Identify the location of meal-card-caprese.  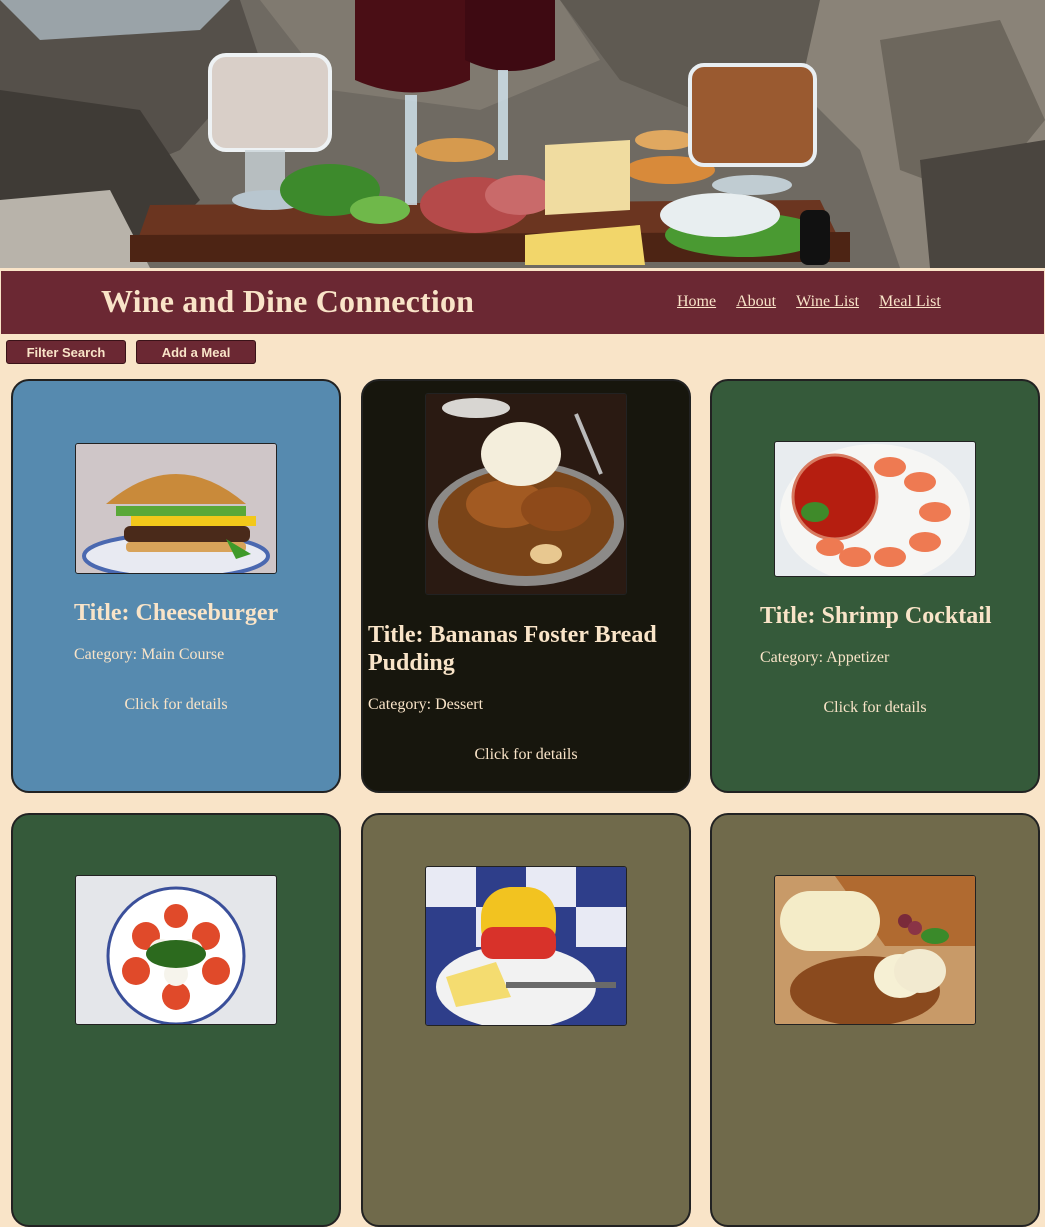
(176, 1020).